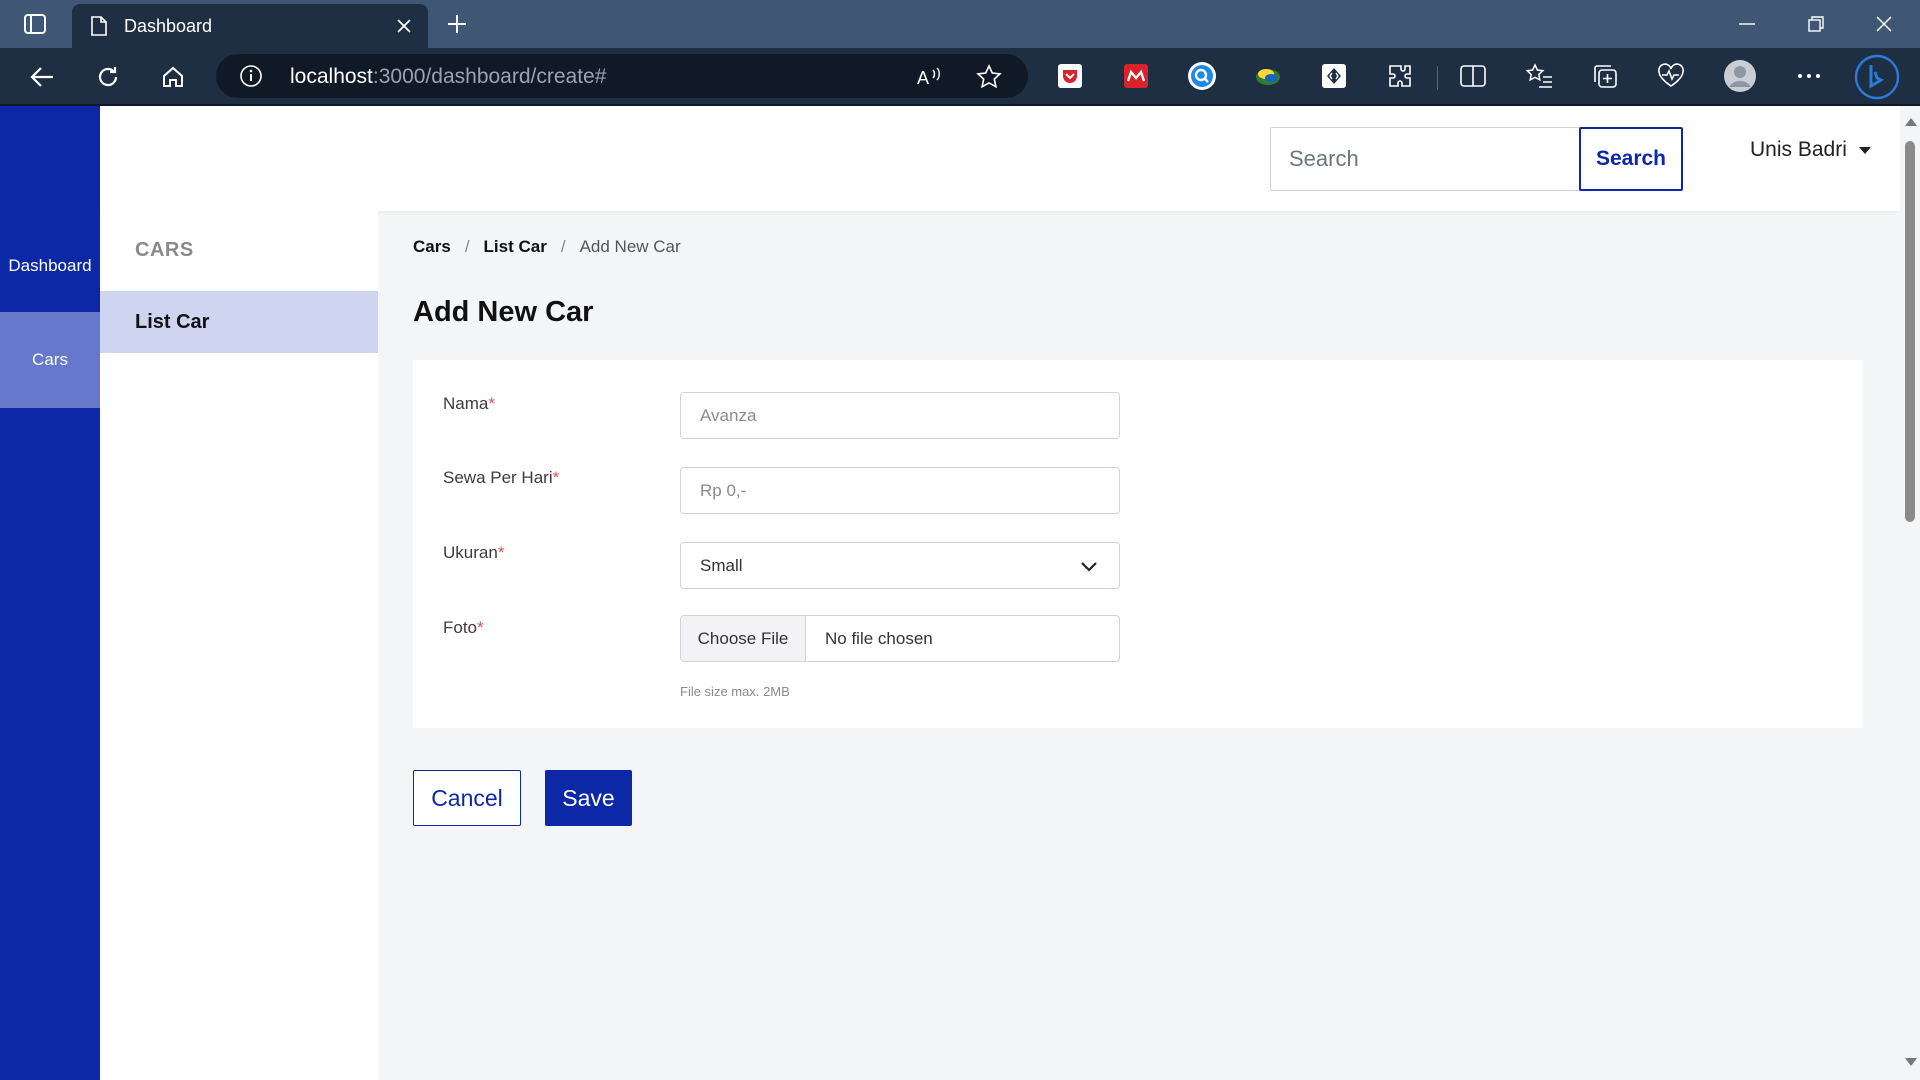  What do you see at coordinates (735, 691) in the screenshot?
I see `file-size-hint: File size max. 2MB` at bounding box center [735, 691].